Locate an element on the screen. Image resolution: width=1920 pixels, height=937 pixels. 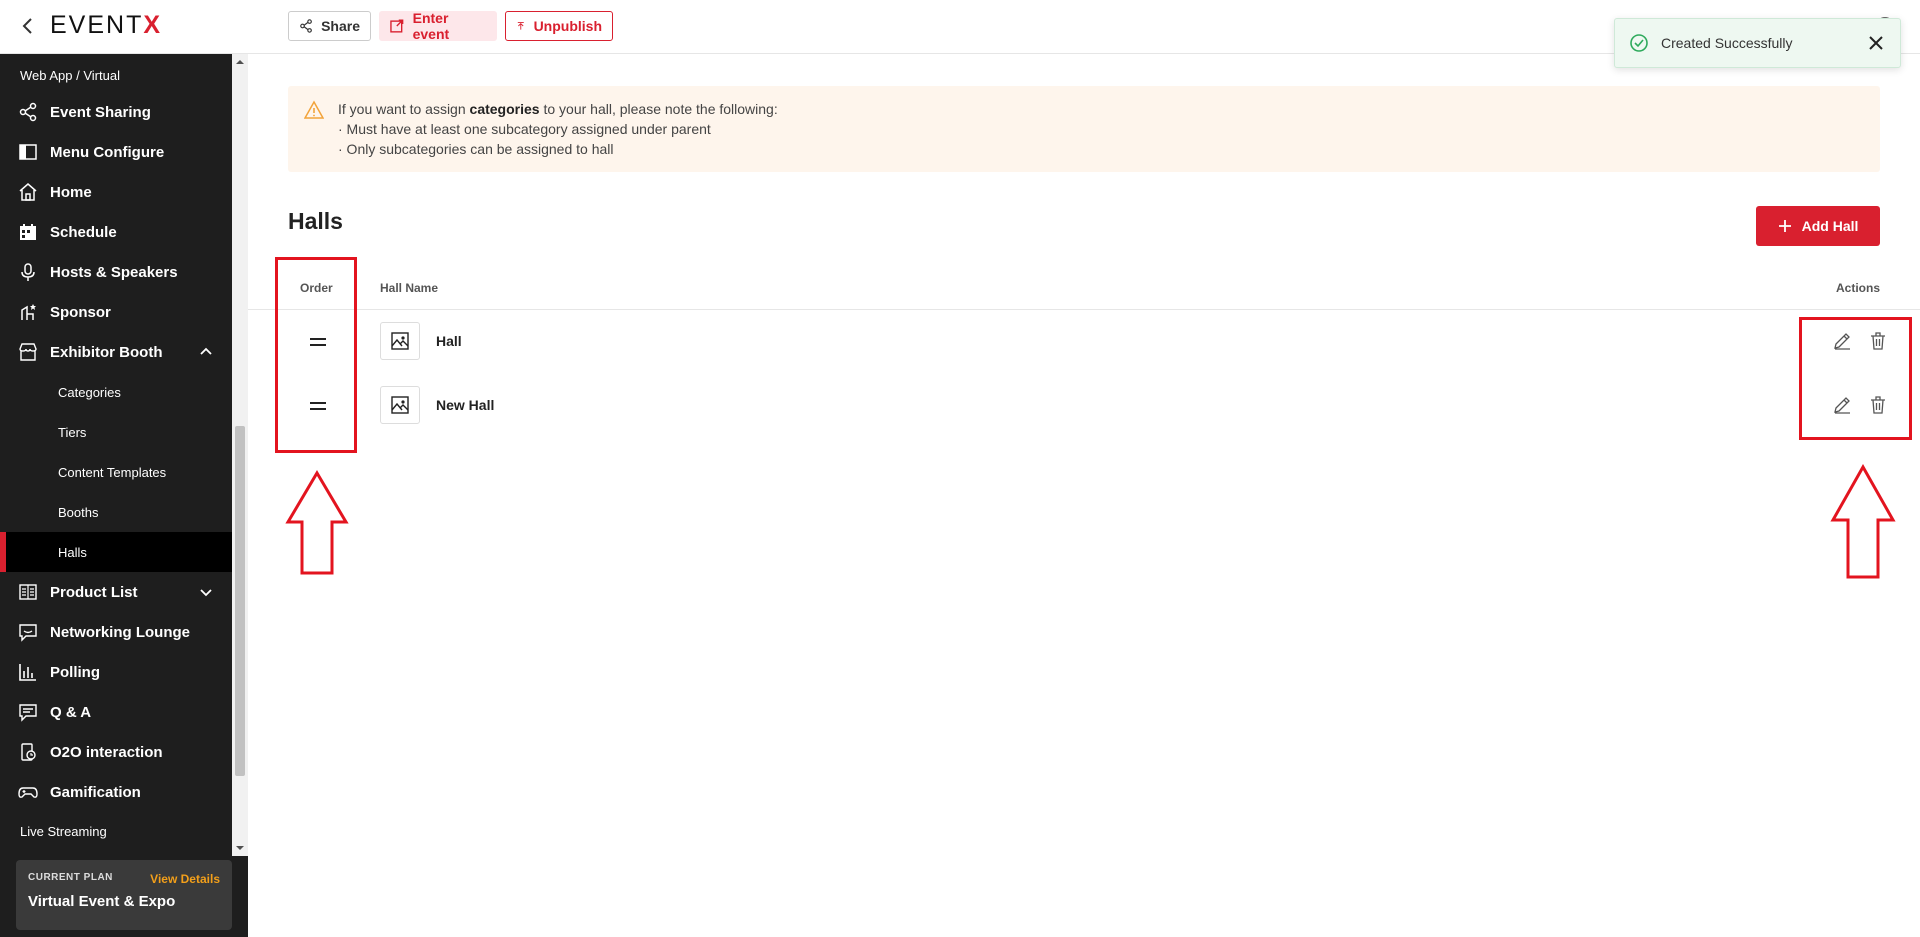
sidebar-item-polling: Polling is located at coordinates (116, 672).